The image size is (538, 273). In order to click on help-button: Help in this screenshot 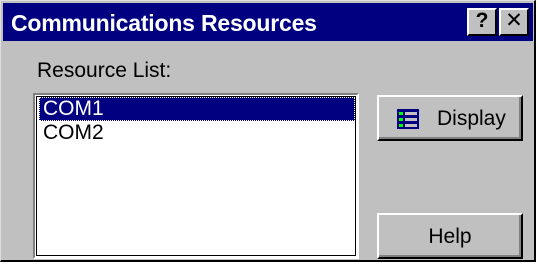, I will do `click(450, 236)`.